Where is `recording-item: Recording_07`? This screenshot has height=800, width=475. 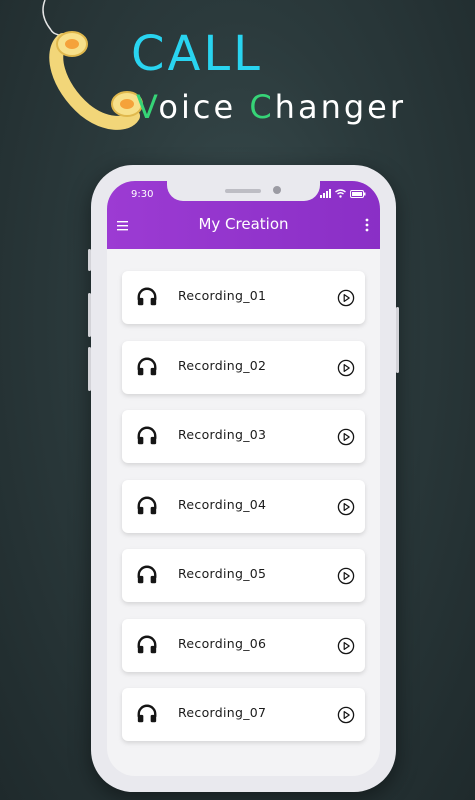
recording-item: Recording_07 is located at coordinates (243, 714).